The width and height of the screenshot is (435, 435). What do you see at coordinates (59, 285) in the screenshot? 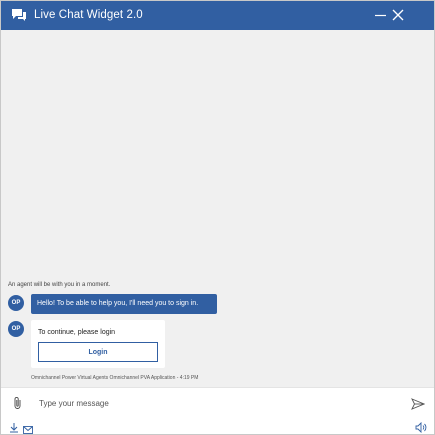
I see `system-message: An agent will be with you in a moment.` at bounding box center [59, 285].